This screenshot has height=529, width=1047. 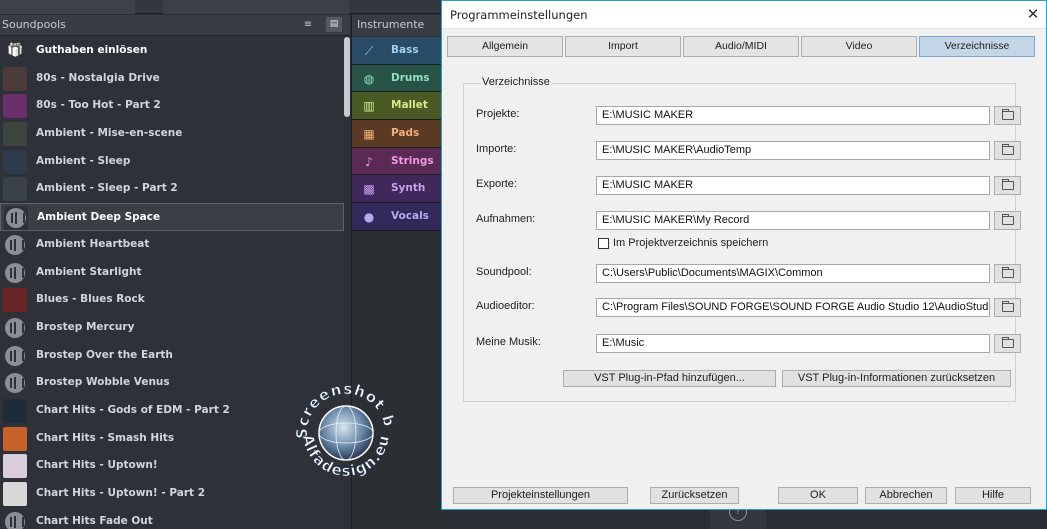 What do you see at coordinates (172, 51) in the screenshot?
I see `soundpool-item: 🎁 Guthaben einlösen` at bounding box center [172, 51].